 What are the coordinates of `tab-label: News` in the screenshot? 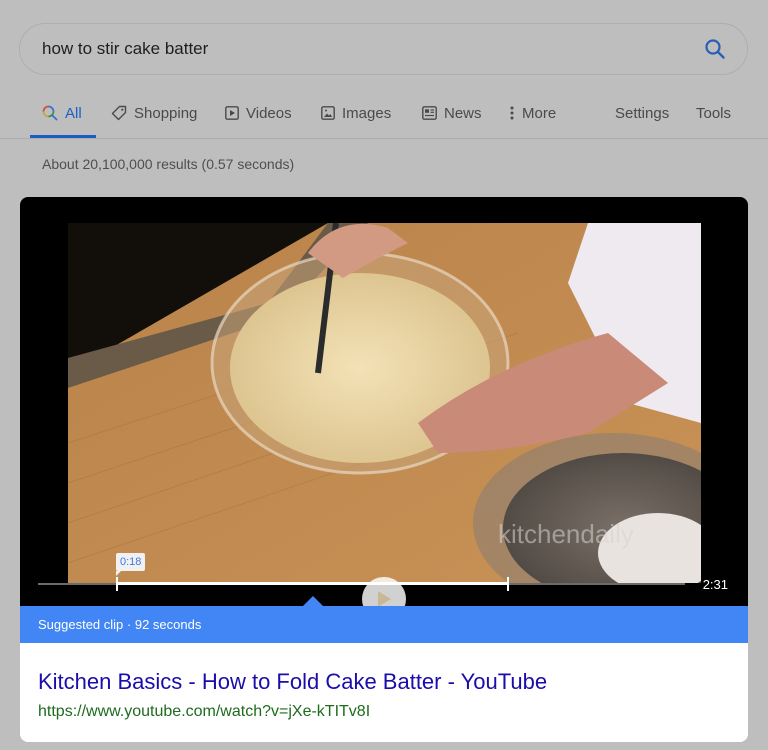 It's located at (463, 113).